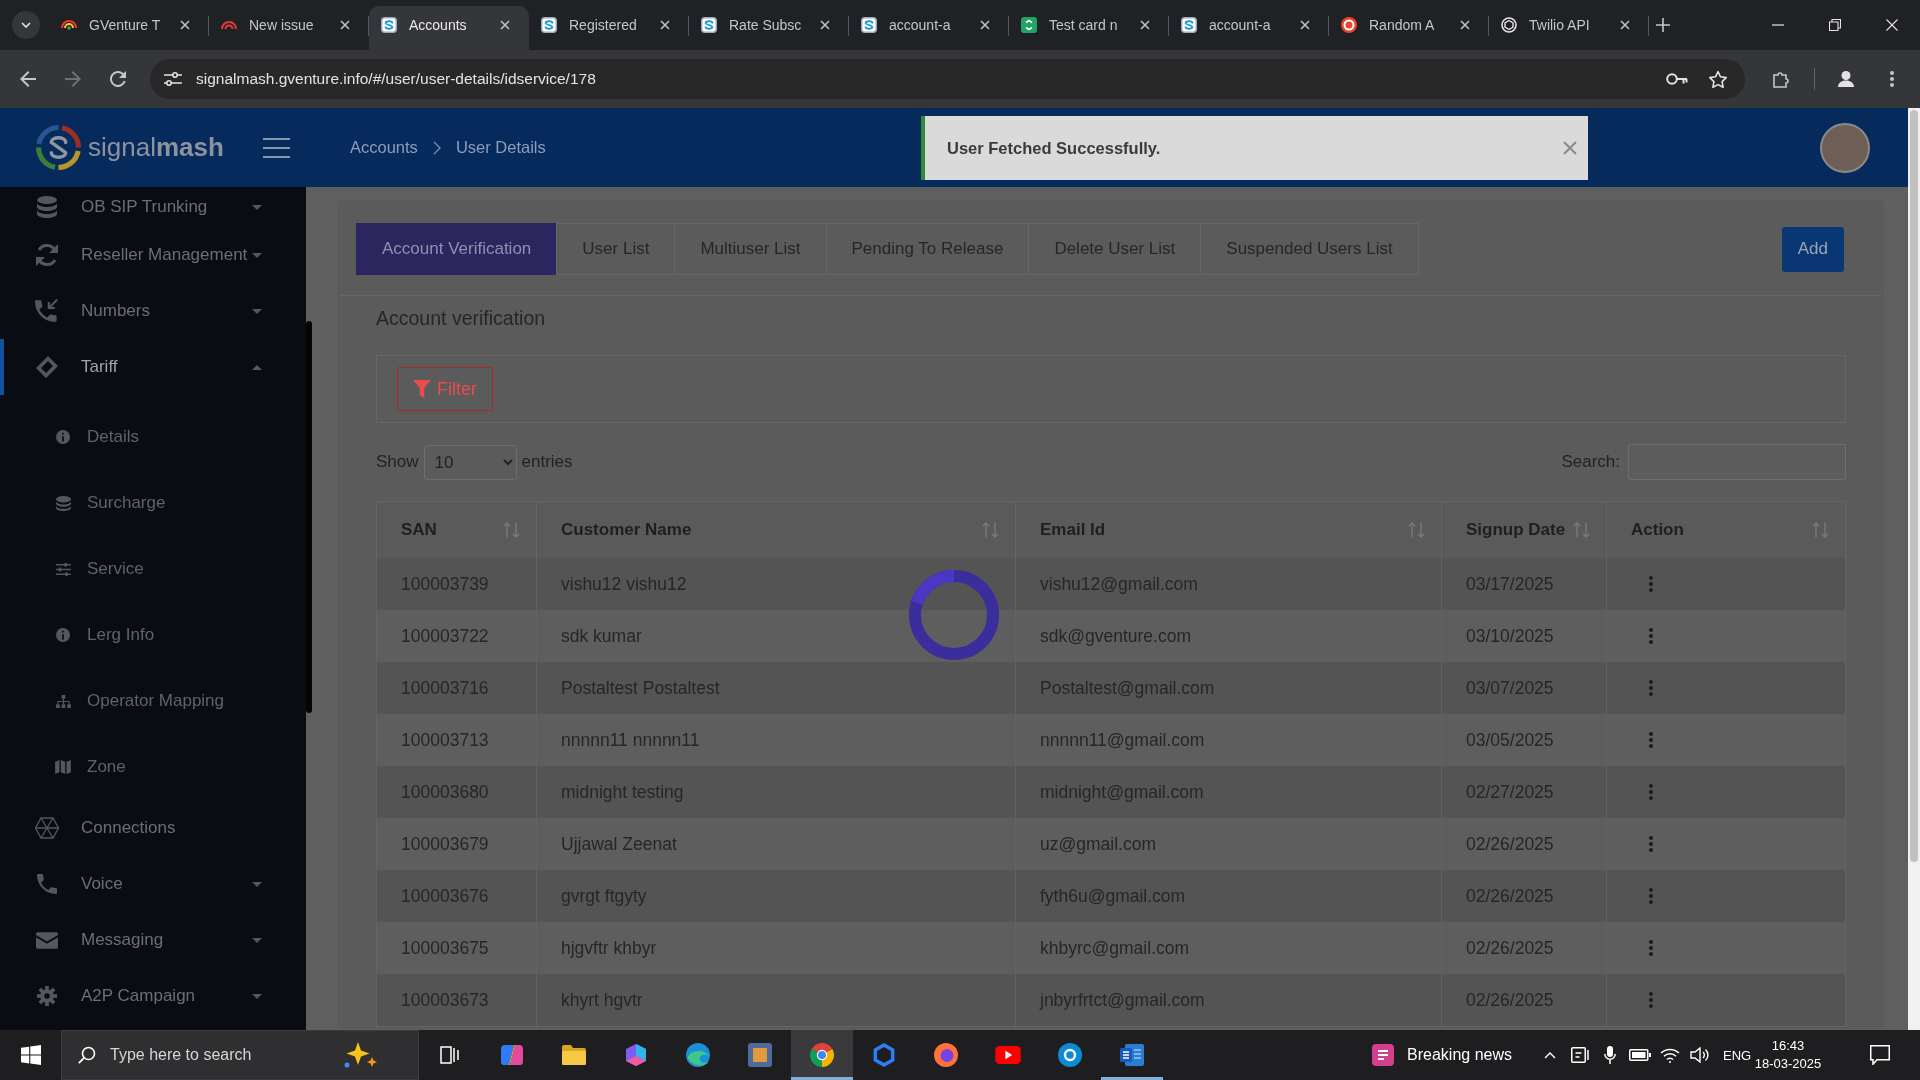 The height and width of the screenshot is (1080, 1920). Describe the element at coordinates (1509, 25) in the screenshot. I see `hexagon-circle-icon` at that location.